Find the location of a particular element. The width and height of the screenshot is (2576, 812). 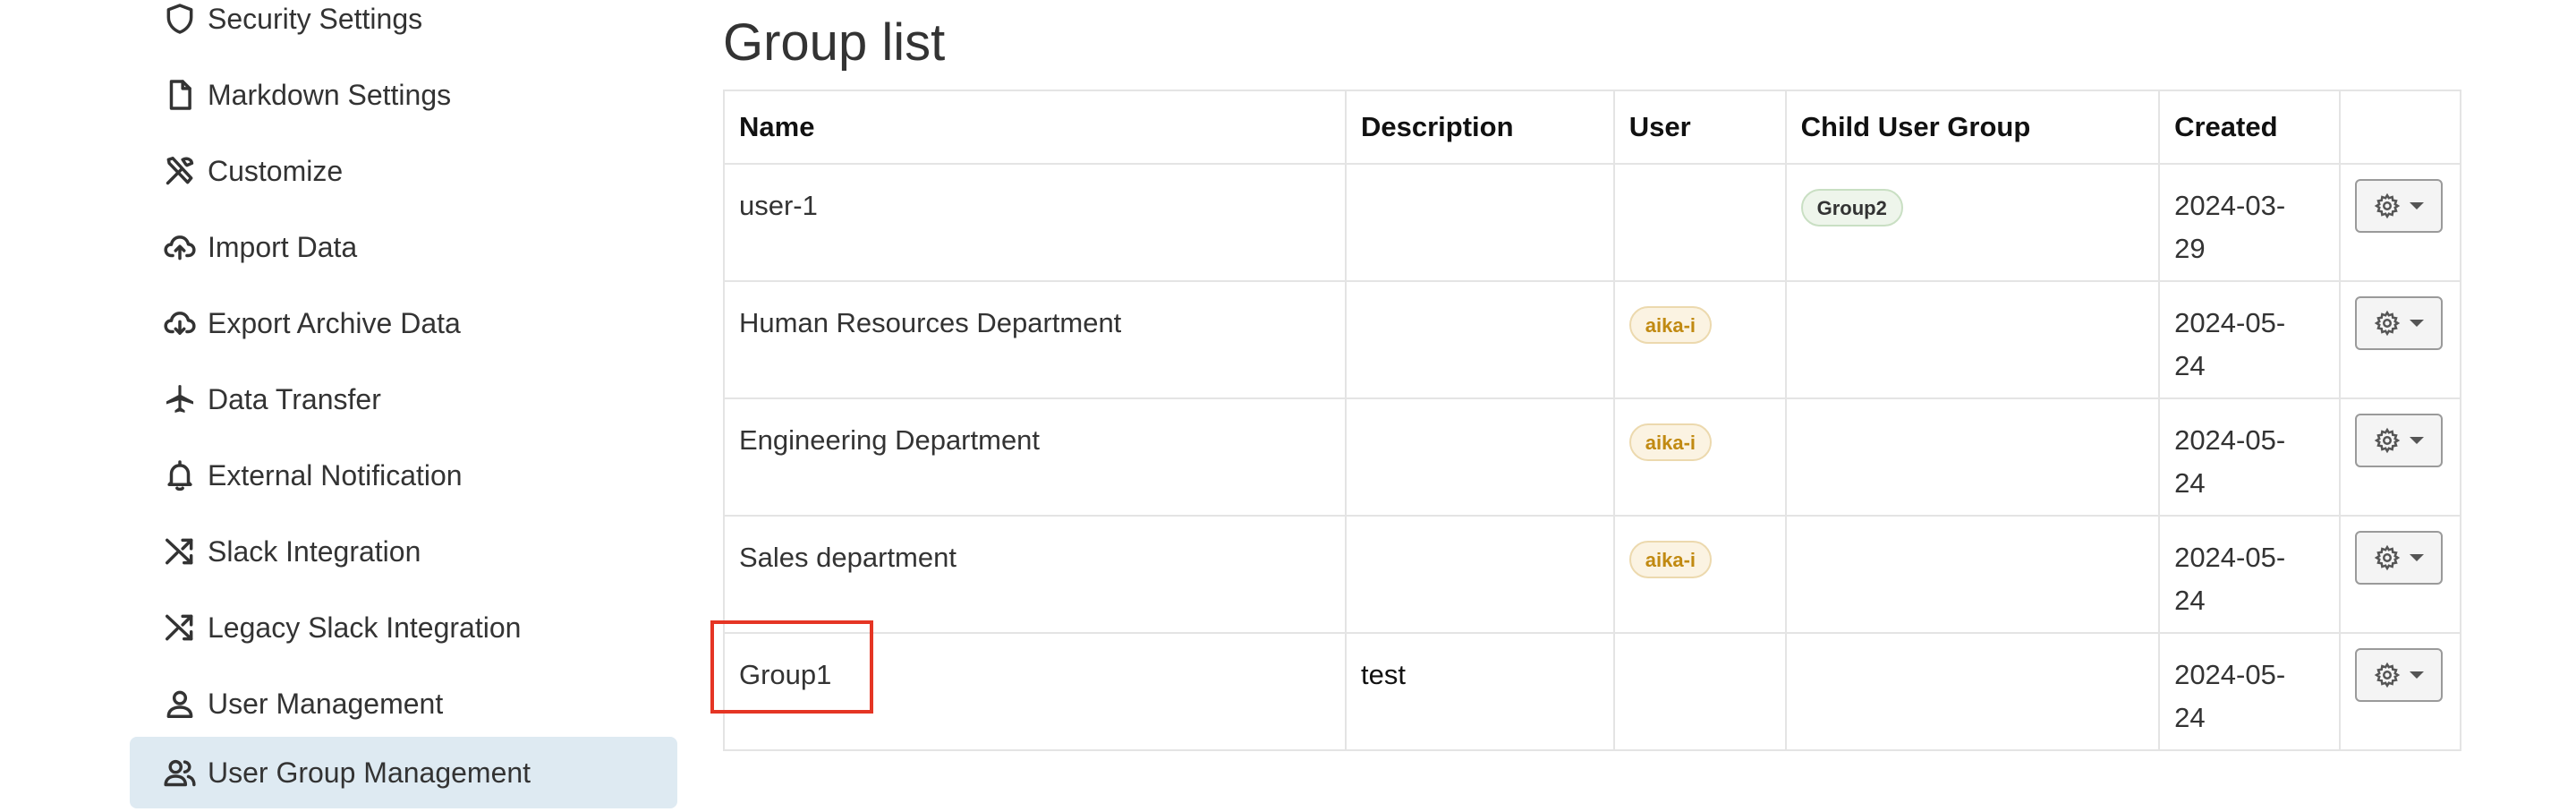

tools-icon is located at coordinates (180, 171).